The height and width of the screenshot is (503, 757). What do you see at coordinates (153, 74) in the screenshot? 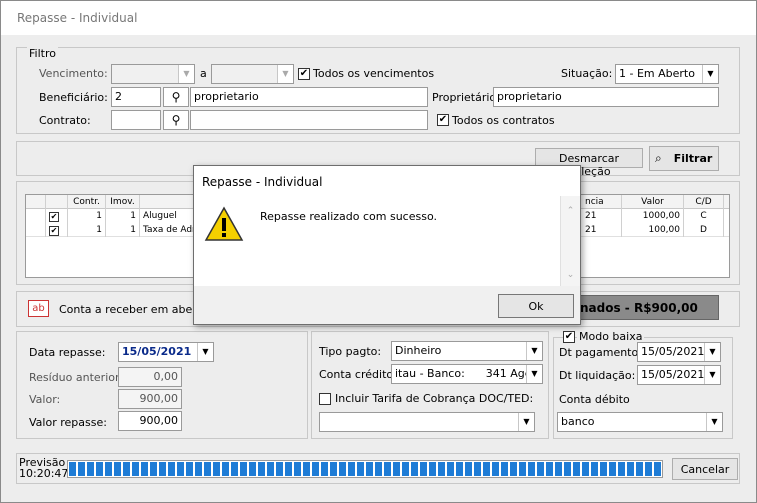
I see `vencimento-from-combo: ▼` at bounding box center [153, 74].